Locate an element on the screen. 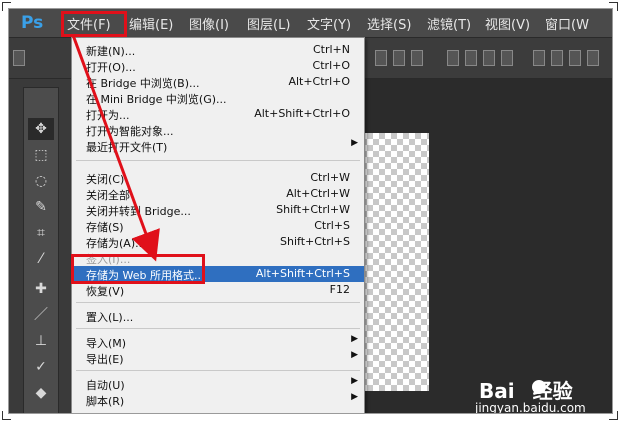 The width and height of the screenshot is (620, 422). frame-corner-bottom-right is located at coordinates (613, 415).